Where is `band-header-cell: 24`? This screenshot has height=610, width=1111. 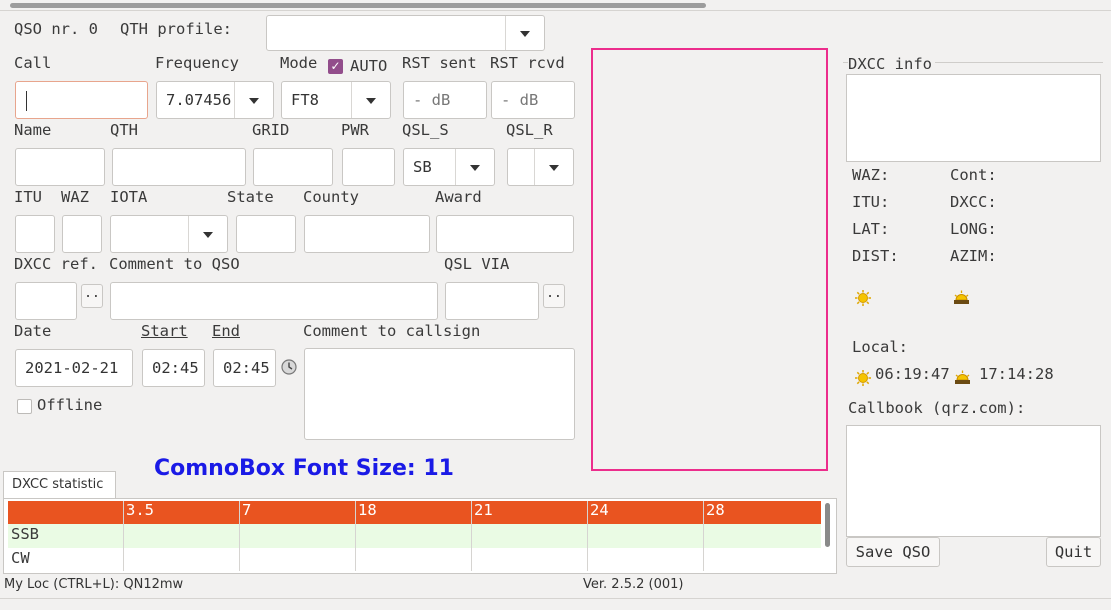 band-header-cell: 24 is located at coordinates (599, 510).